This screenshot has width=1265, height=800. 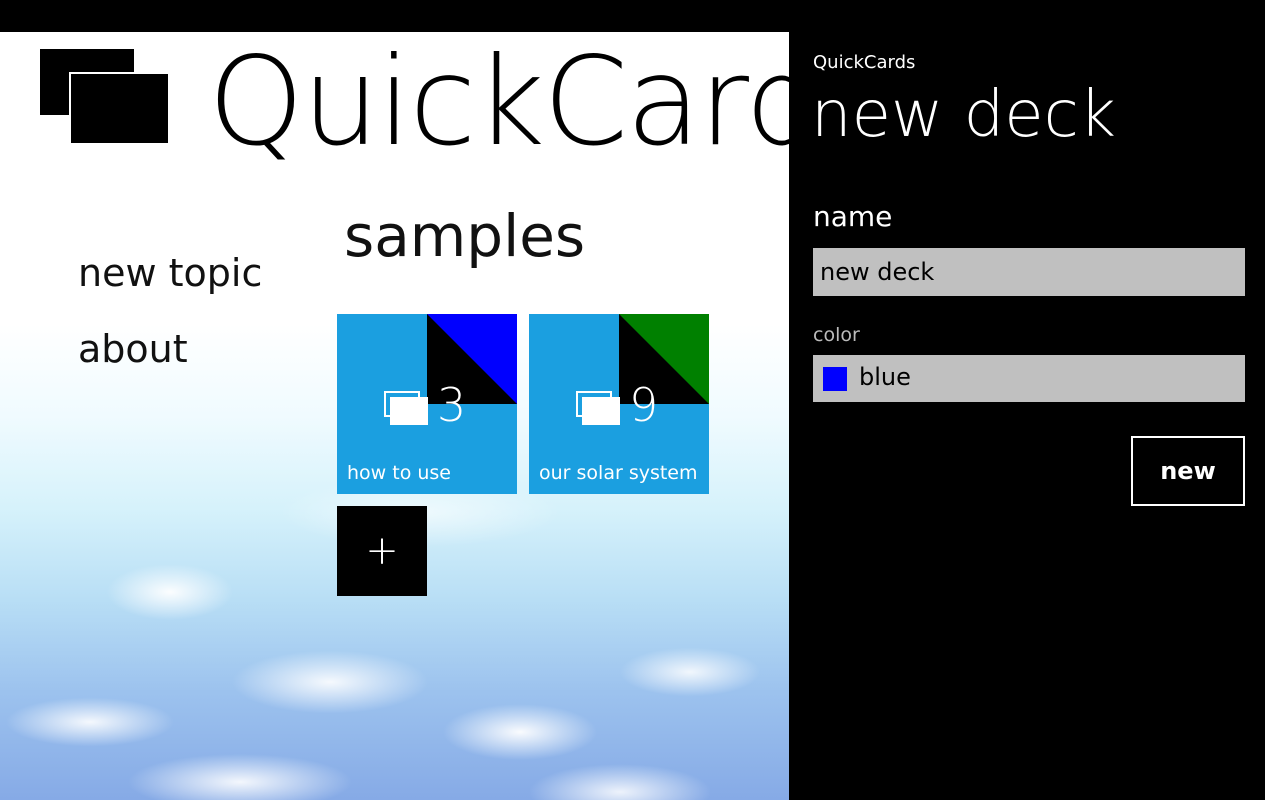 I want to click on nav-item-new-topic: new topic, so click(x=170, y=273).